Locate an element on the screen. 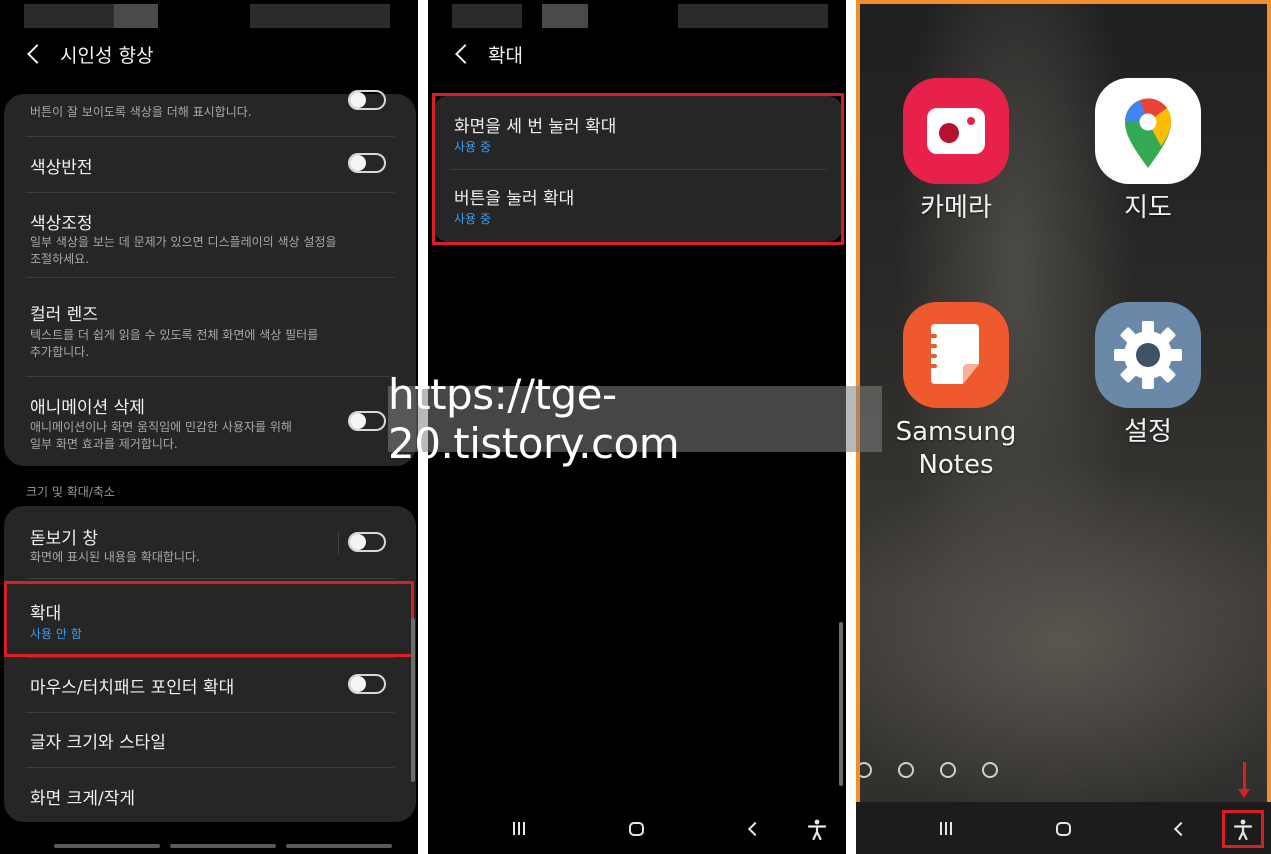 The image size is (1271, 854). row-title: 애니메이션 삭제 is located at coordinates (87, 408).